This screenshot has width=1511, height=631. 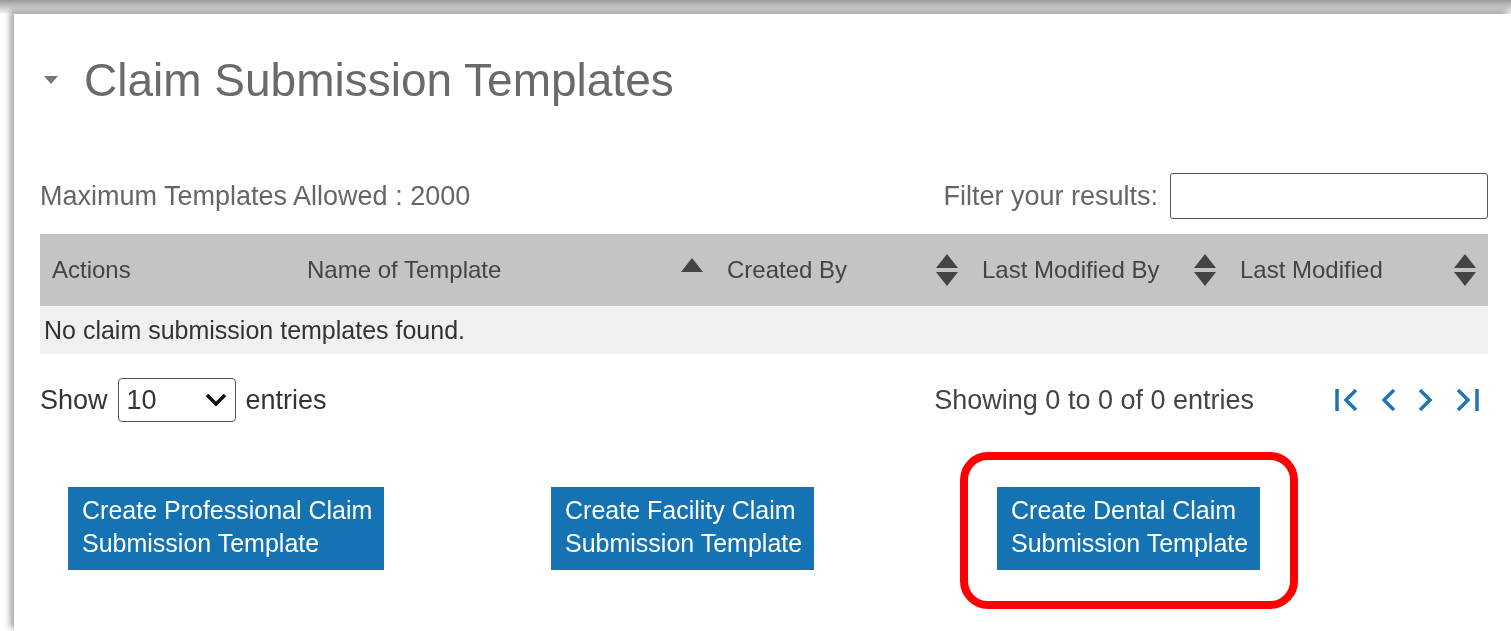 What do you see at coordinates (404, 270) in the screenshot?
I see `column-header: Name of Template` at bounding box center [404, 270].